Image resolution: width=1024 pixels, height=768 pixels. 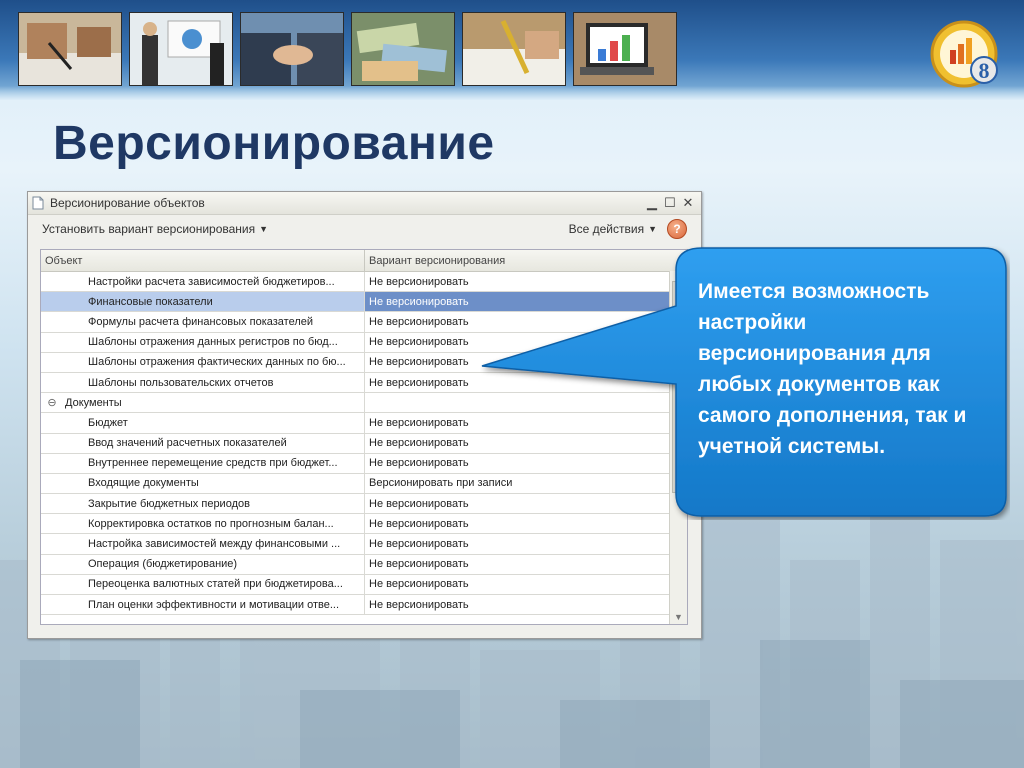 I want to click on all-actions-button: Все действия ▼, so click(x=613, y=229).